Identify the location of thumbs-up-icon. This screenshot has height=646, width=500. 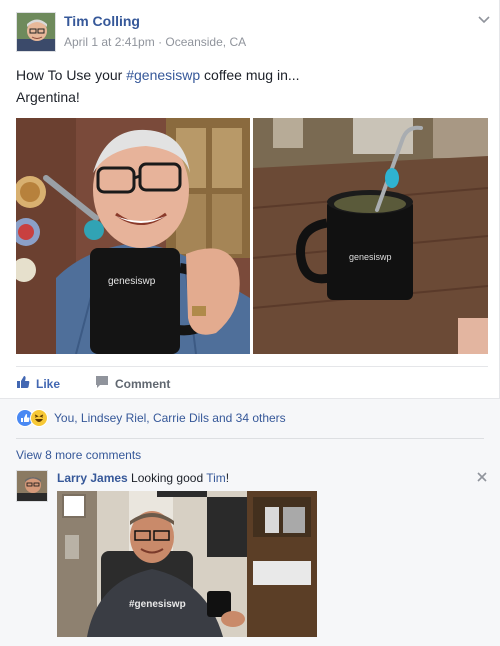
(23, 383).